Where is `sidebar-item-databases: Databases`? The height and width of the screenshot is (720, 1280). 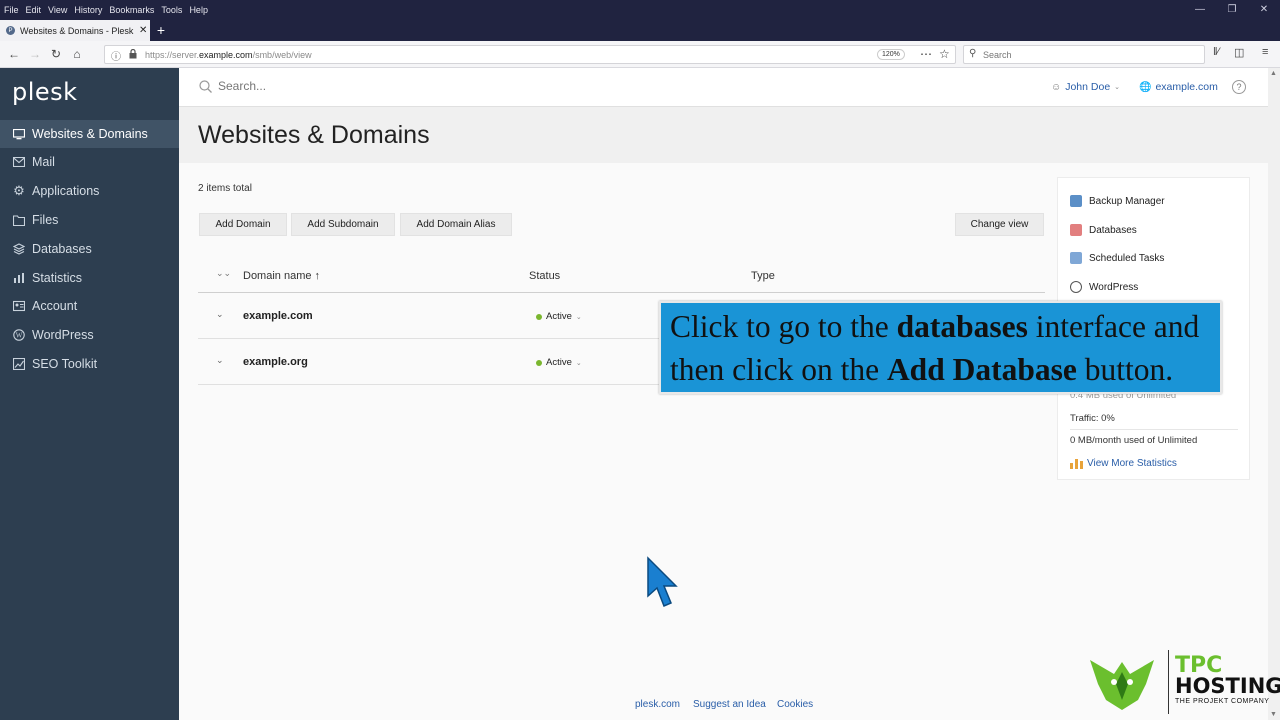
sidebar-item-databases: Databases is located at coordinates (89, 249).